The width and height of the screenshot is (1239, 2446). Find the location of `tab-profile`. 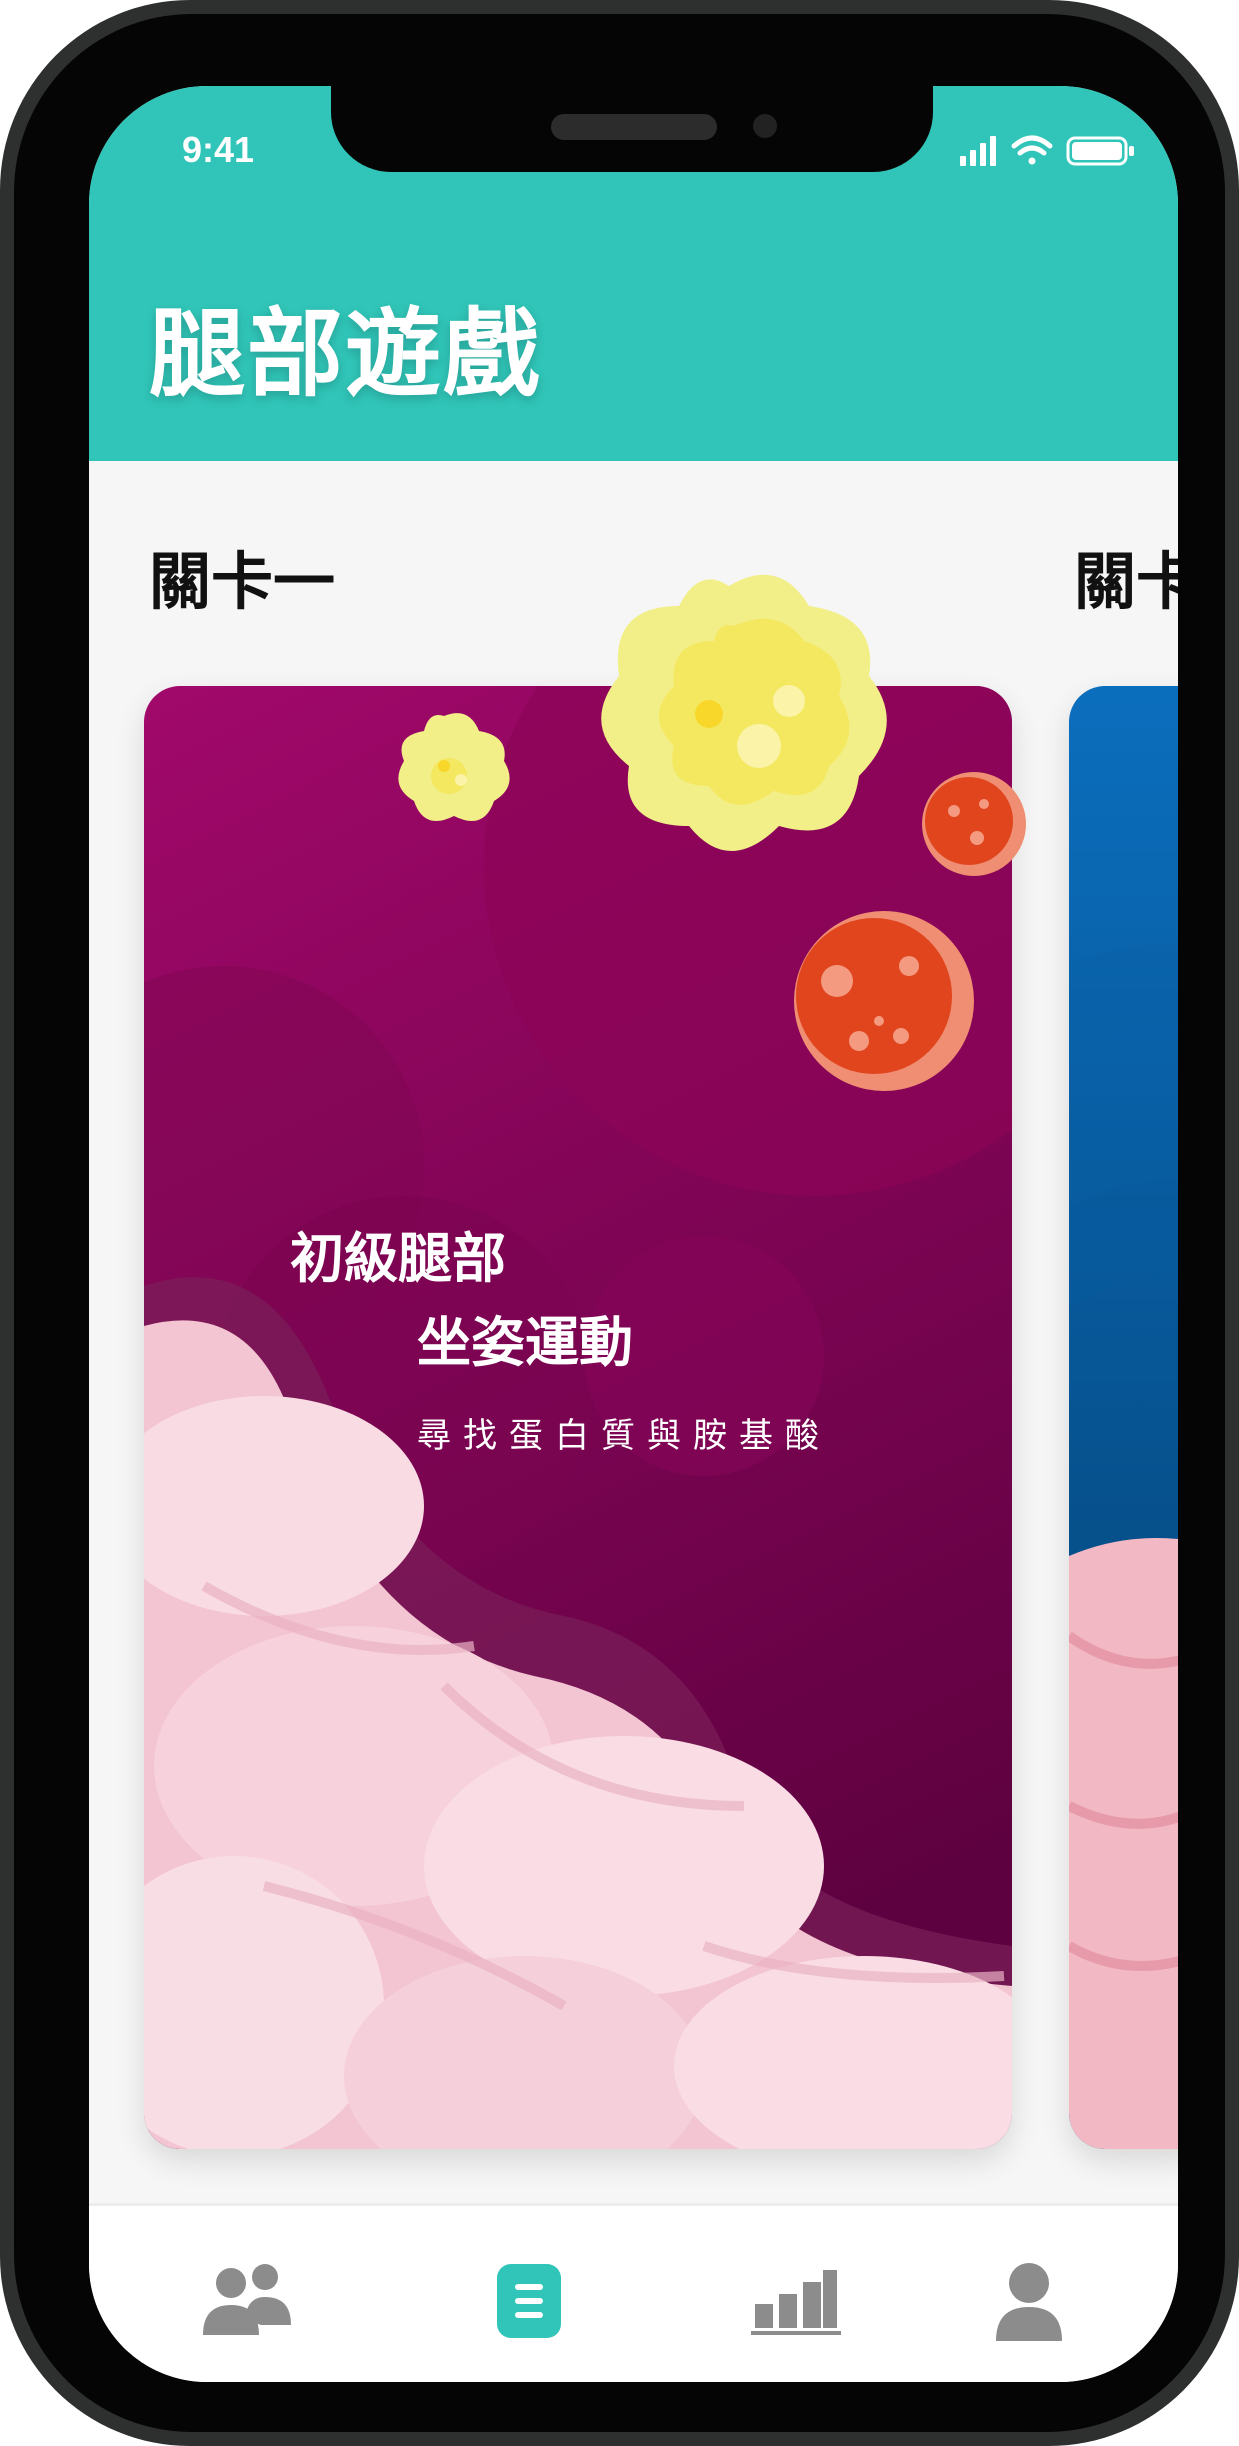

tab-profile is located at coordinates (1029, 2301).